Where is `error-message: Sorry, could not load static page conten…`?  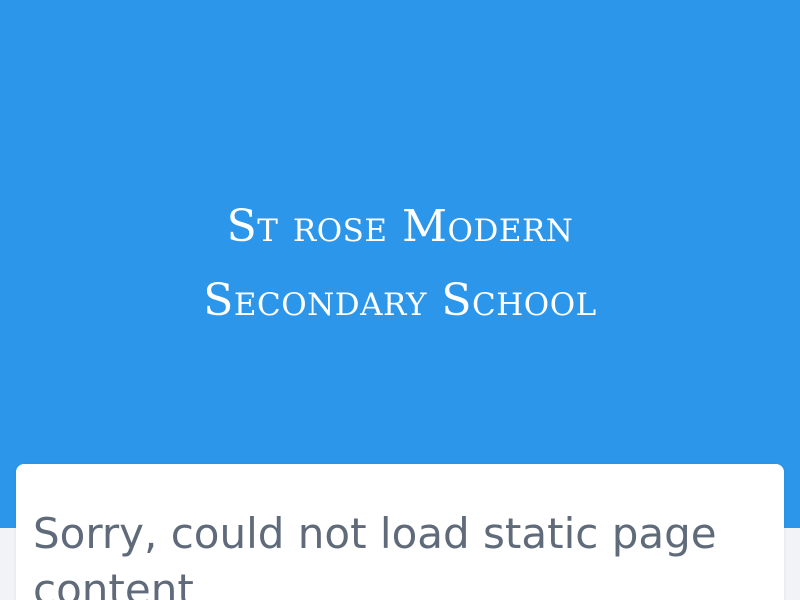
error-message: Sorry, could not load static page conten… is located at coordinates (375, 554).